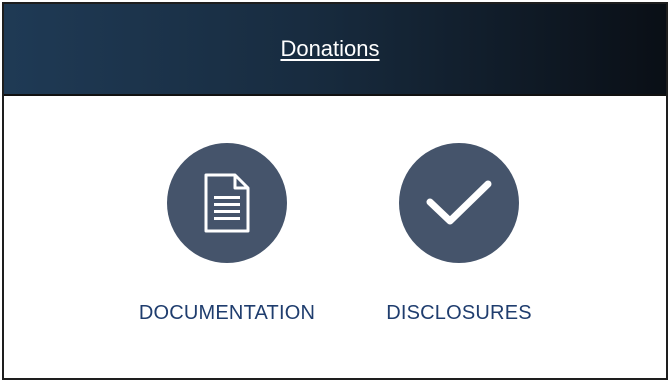  I want to click on page-title-link: Donations, so click(329, 49).